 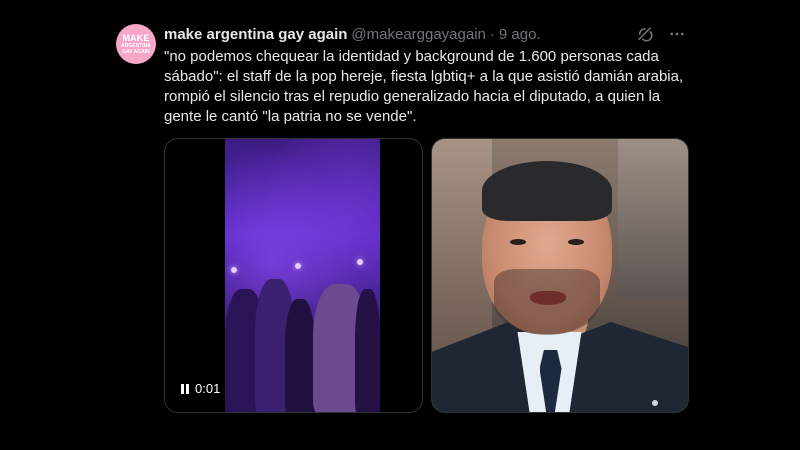 I want to click on pause-icon, so click(x=185, y=388).